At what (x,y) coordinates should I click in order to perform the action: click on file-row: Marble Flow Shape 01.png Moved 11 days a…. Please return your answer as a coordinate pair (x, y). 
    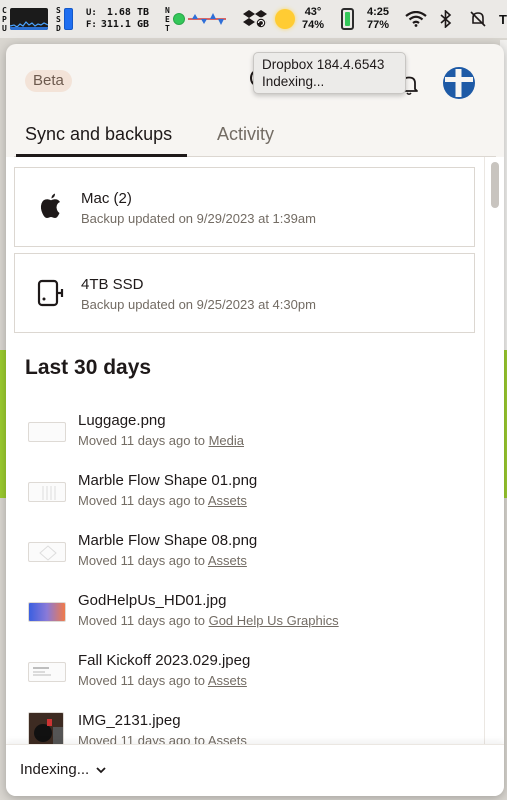
    Looking at the image, I should click on (245, 492).